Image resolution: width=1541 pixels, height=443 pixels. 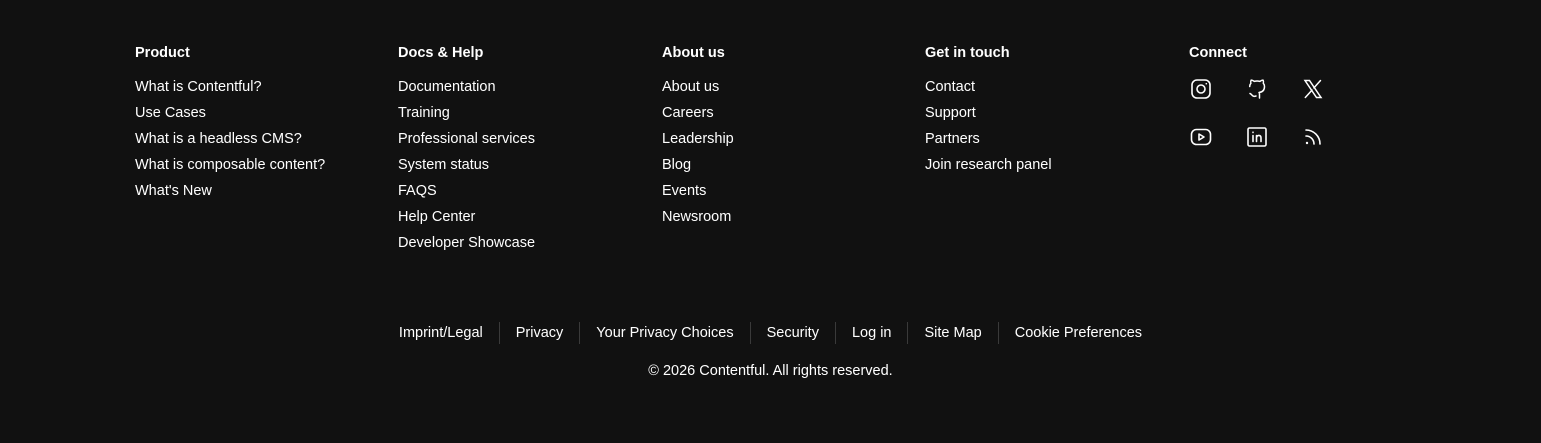 I want to click on link-about-us: About us, so click(x=698, y=91).